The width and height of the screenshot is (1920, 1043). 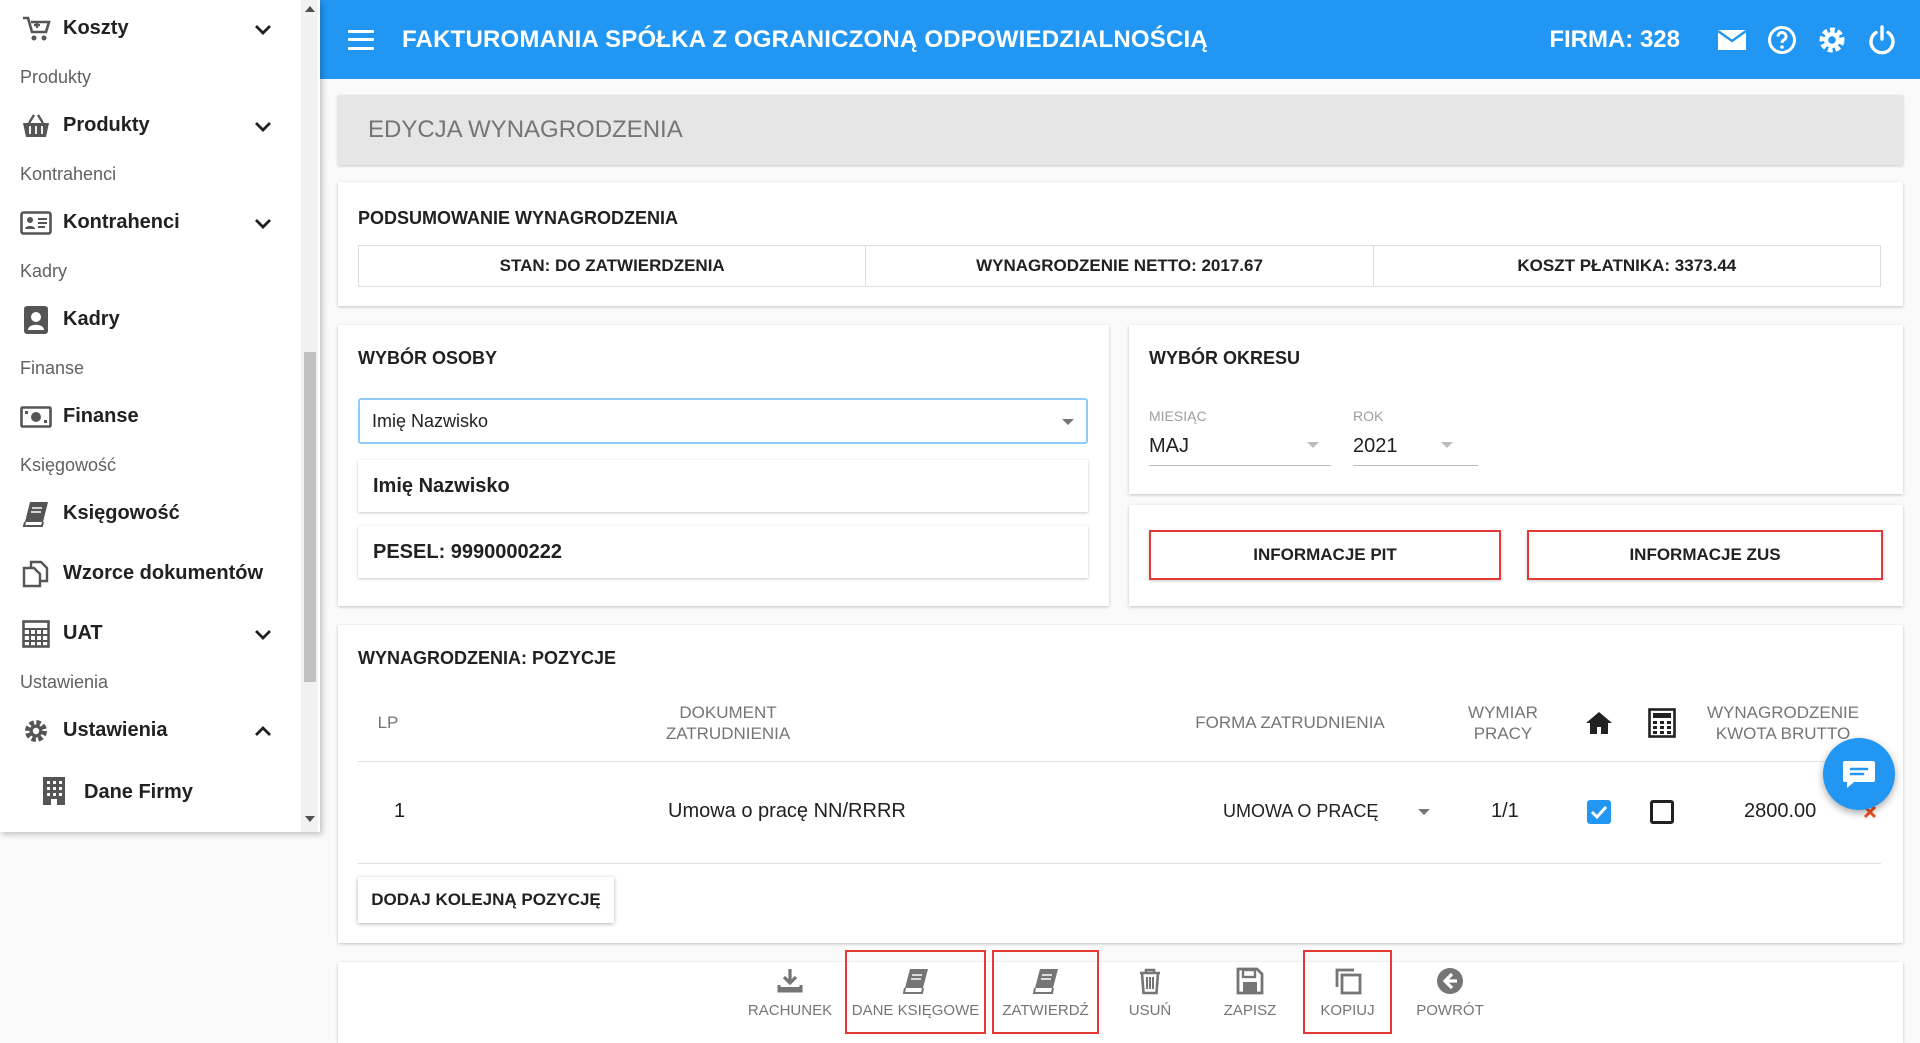 What do you see at coordinates (1732, 40) in the screenshot?
I see `mail-icon` at bounding box center [1732, 40].